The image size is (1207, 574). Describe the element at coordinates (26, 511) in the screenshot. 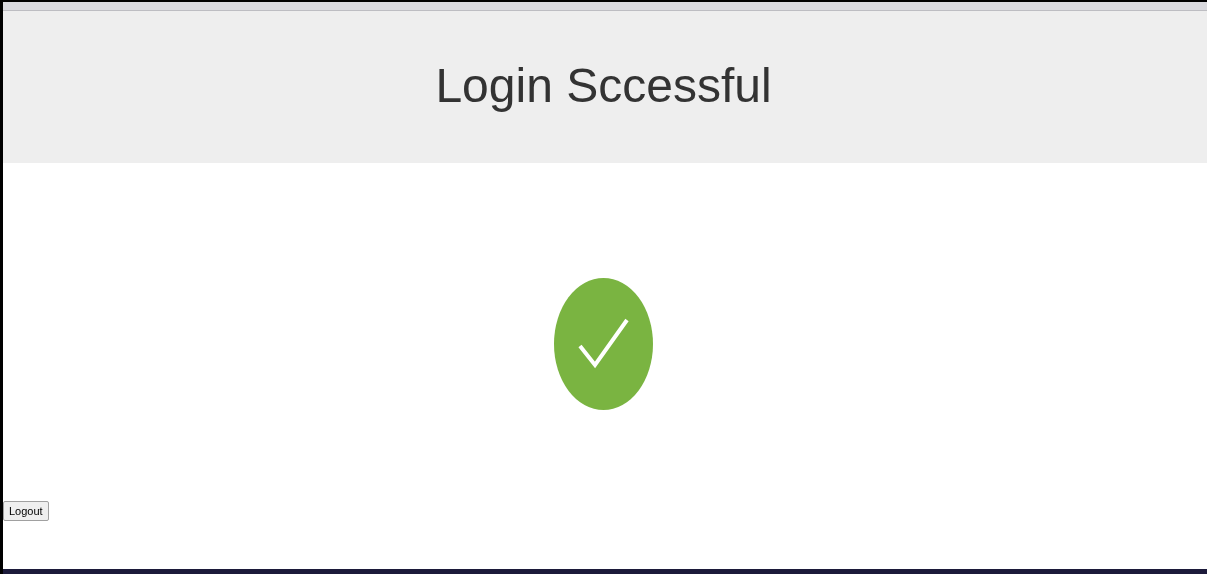

I see `logout-button: Logout` at that location.